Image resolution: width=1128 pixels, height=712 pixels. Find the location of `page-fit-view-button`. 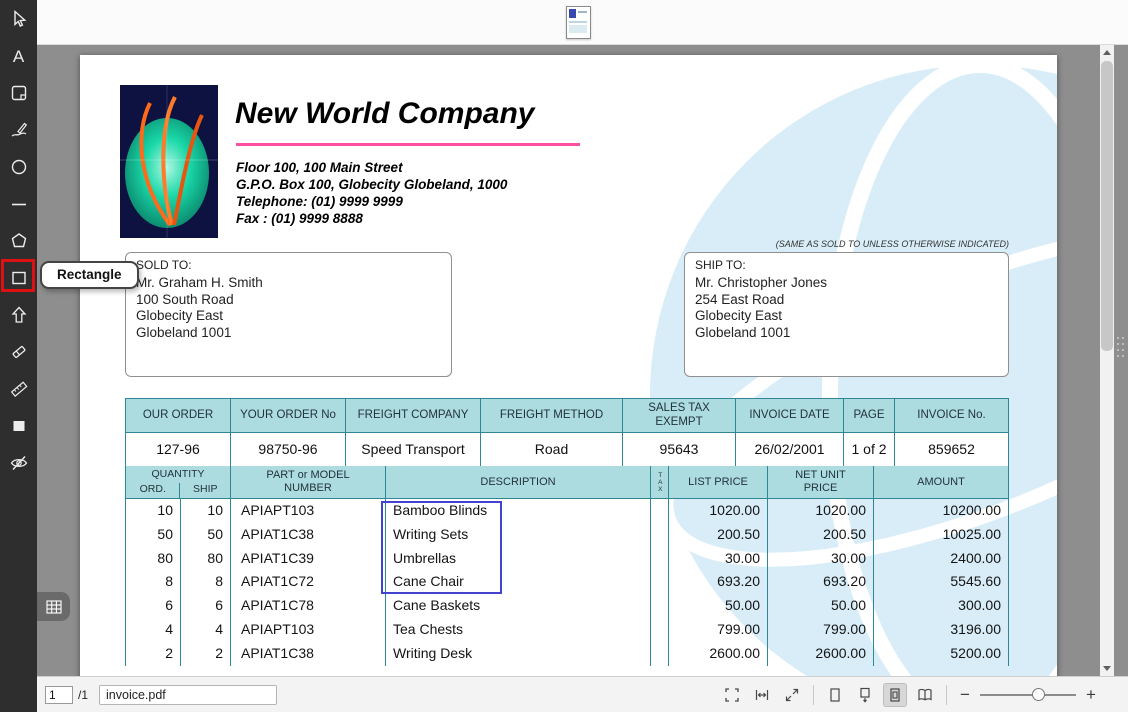

page-fit-view-button is located at coordinates (895, 694).